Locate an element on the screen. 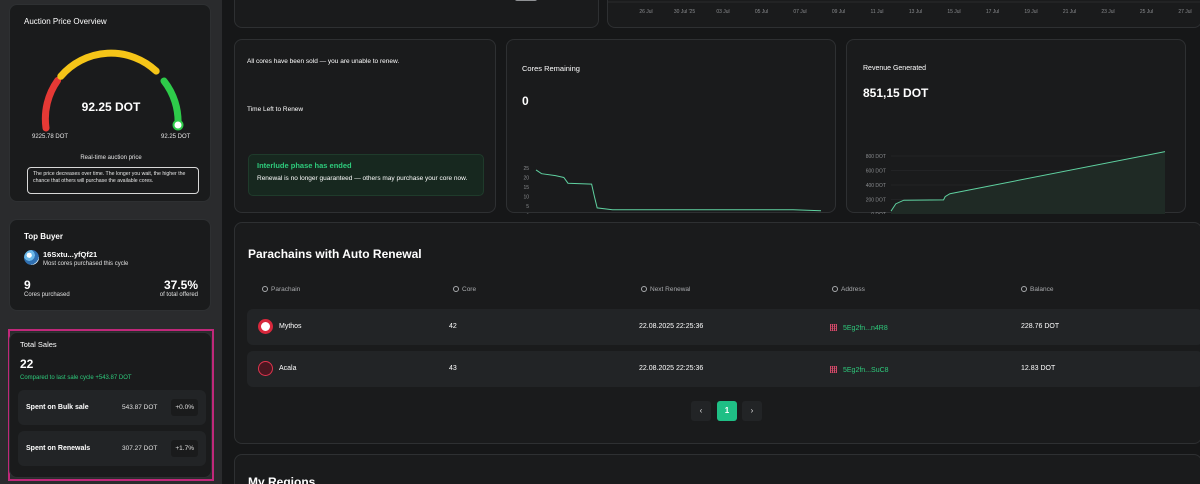 This screenshot has width=1200, height=484. percent-offered: 37.5% is located at coordinates (180, 285).